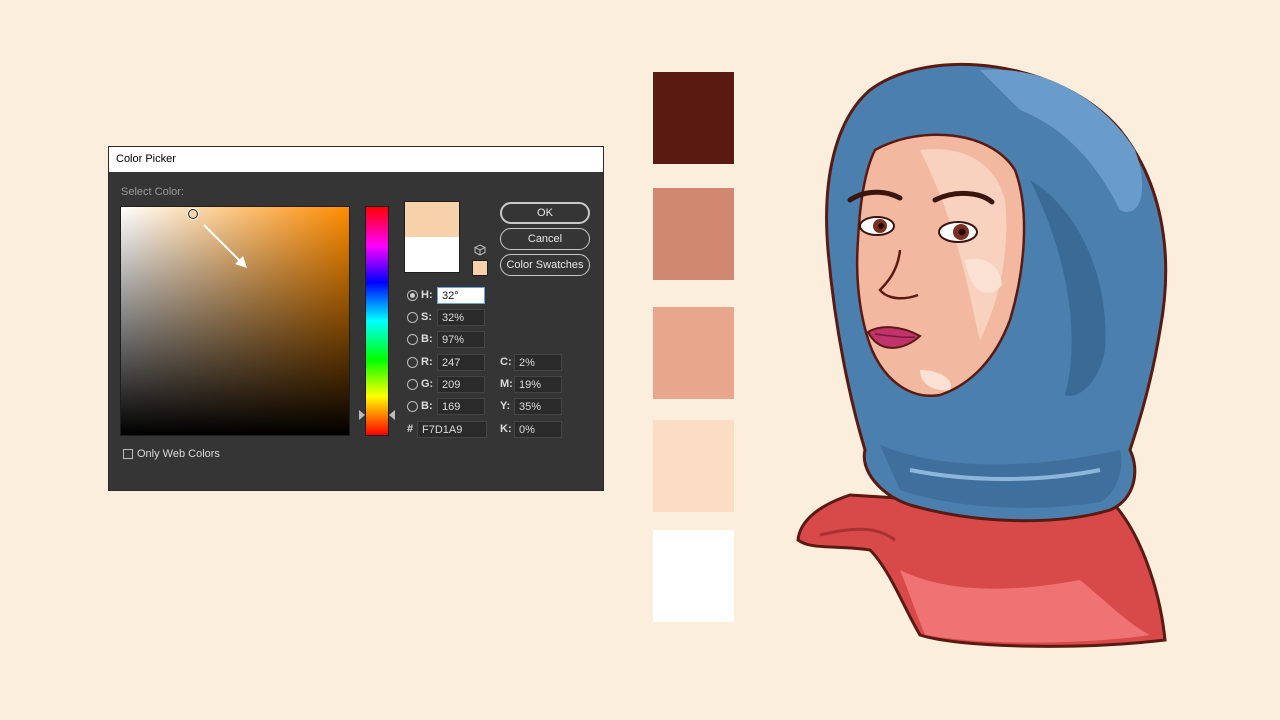 Image resolution: width=1280 pixels, height=720 pixels. I want to click on brightness-label: B:, so click(427, 339).